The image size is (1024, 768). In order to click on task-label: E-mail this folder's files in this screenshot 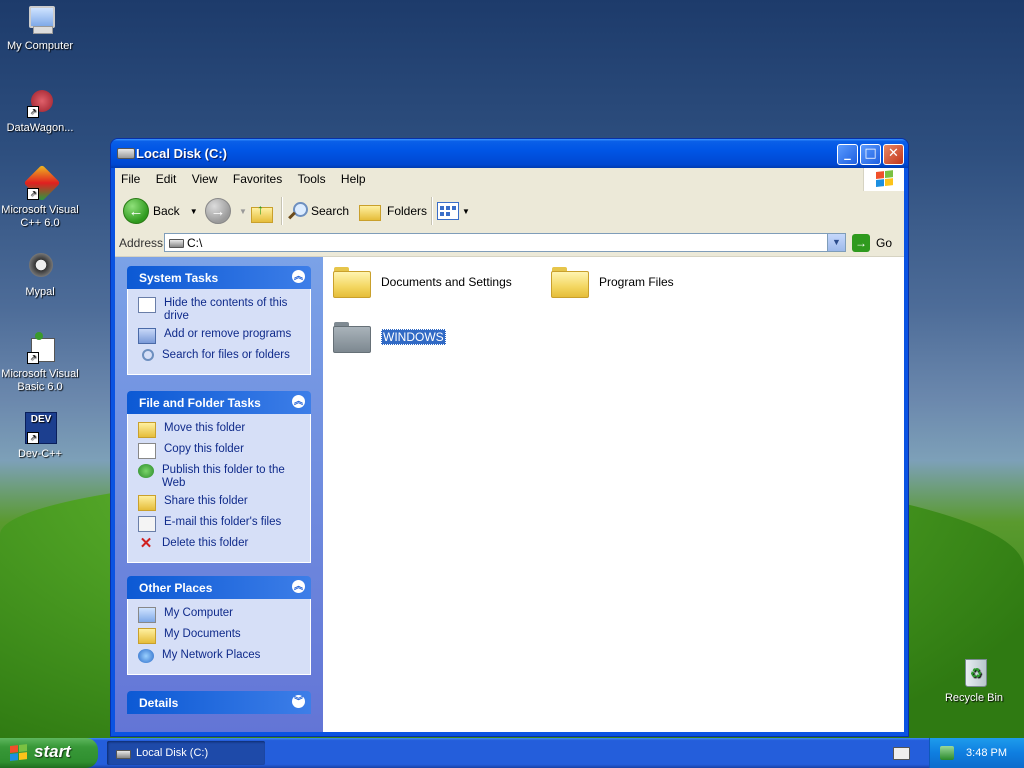, I will do `click(223, 522)`.